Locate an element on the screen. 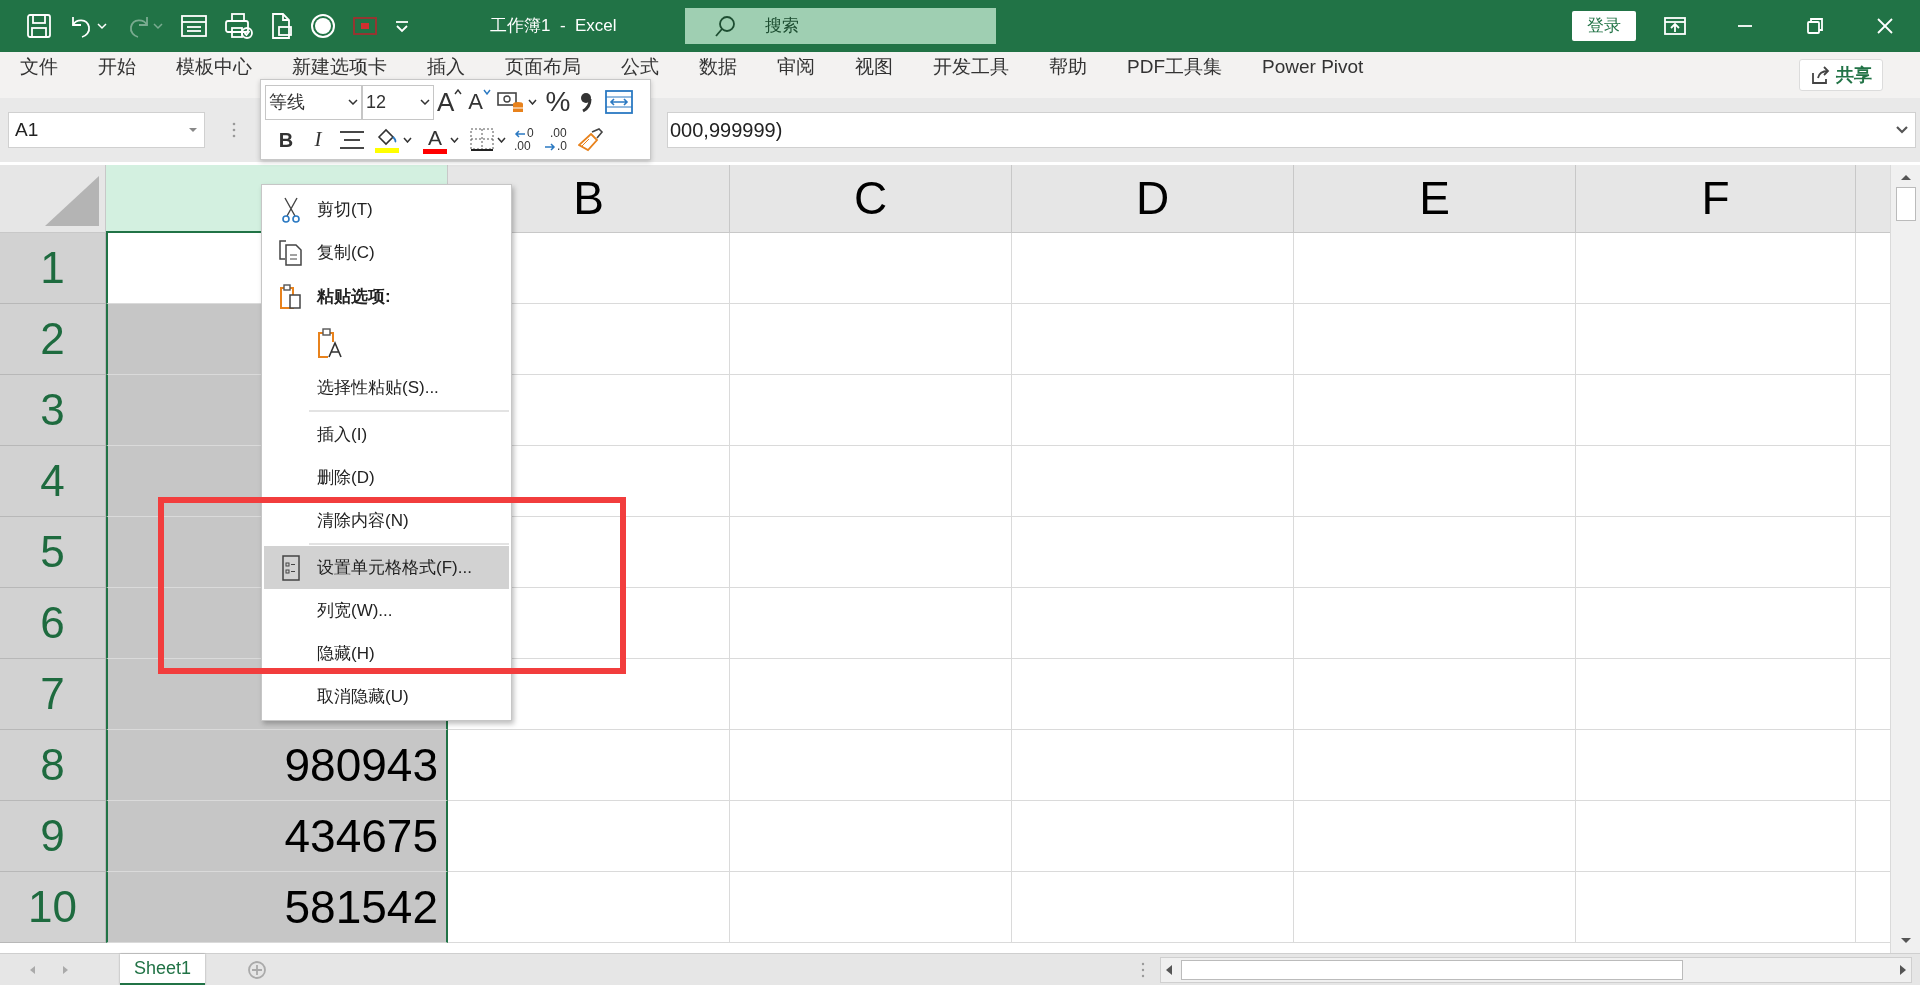  table-cell: 434675 is located at coordinates (277, 836).